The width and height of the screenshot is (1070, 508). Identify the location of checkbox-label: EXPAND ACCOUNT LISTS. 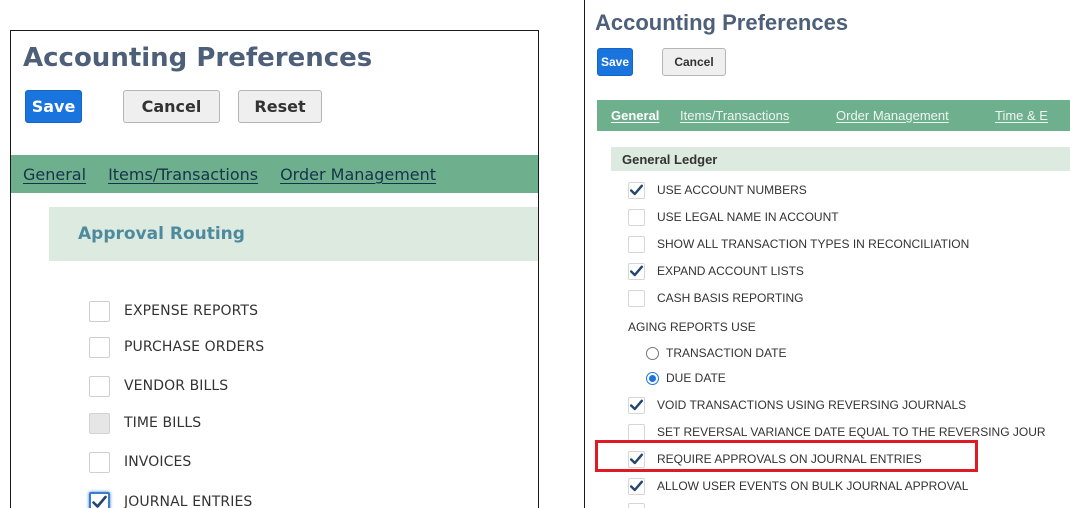
(730, 271).